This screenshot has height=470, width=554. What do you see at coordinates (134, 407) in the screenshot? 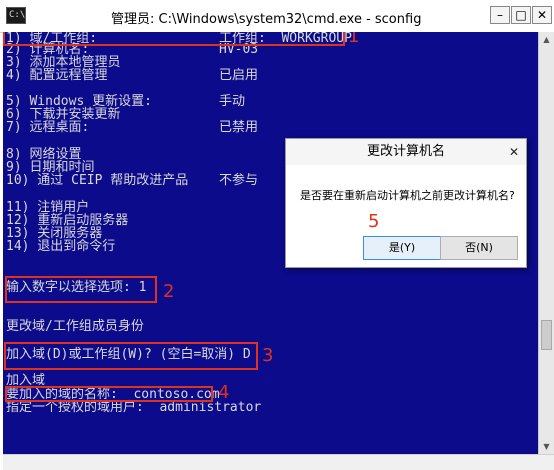
I see `prompt-auth-user: 指定一个授权的域用户: administrator` at bounding box center [134, 407].